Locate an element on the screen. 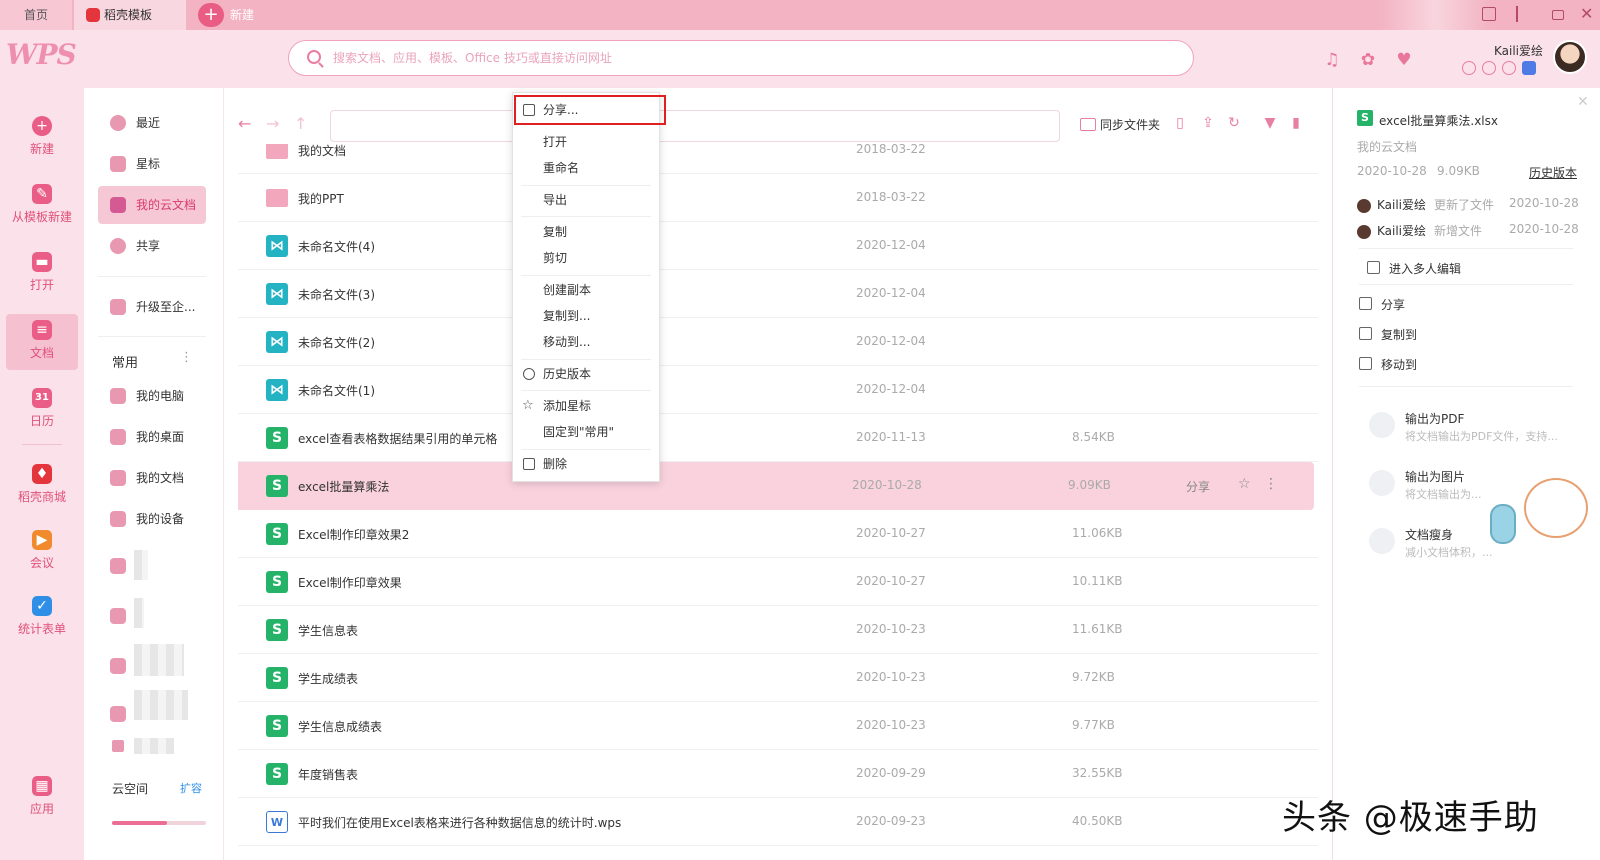 The height and width of the screenshot is (860, 1600). user-name: Kaili爱绘 is located at coordinates (1518, 50).